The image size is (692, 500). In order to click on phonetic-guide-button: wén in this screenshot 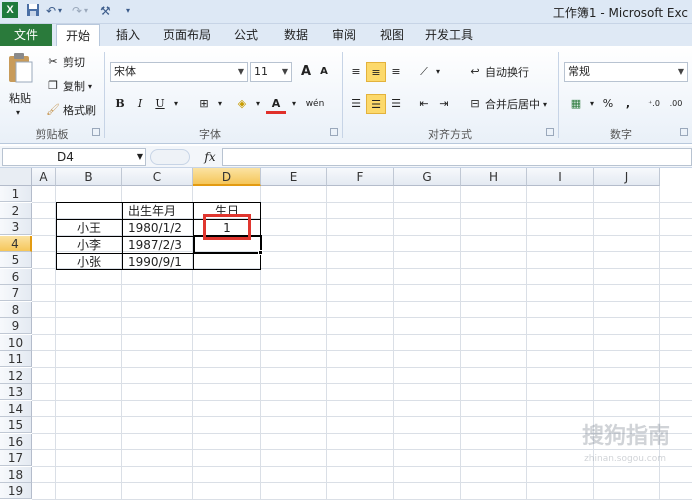, I will do `click(315, 104)`.